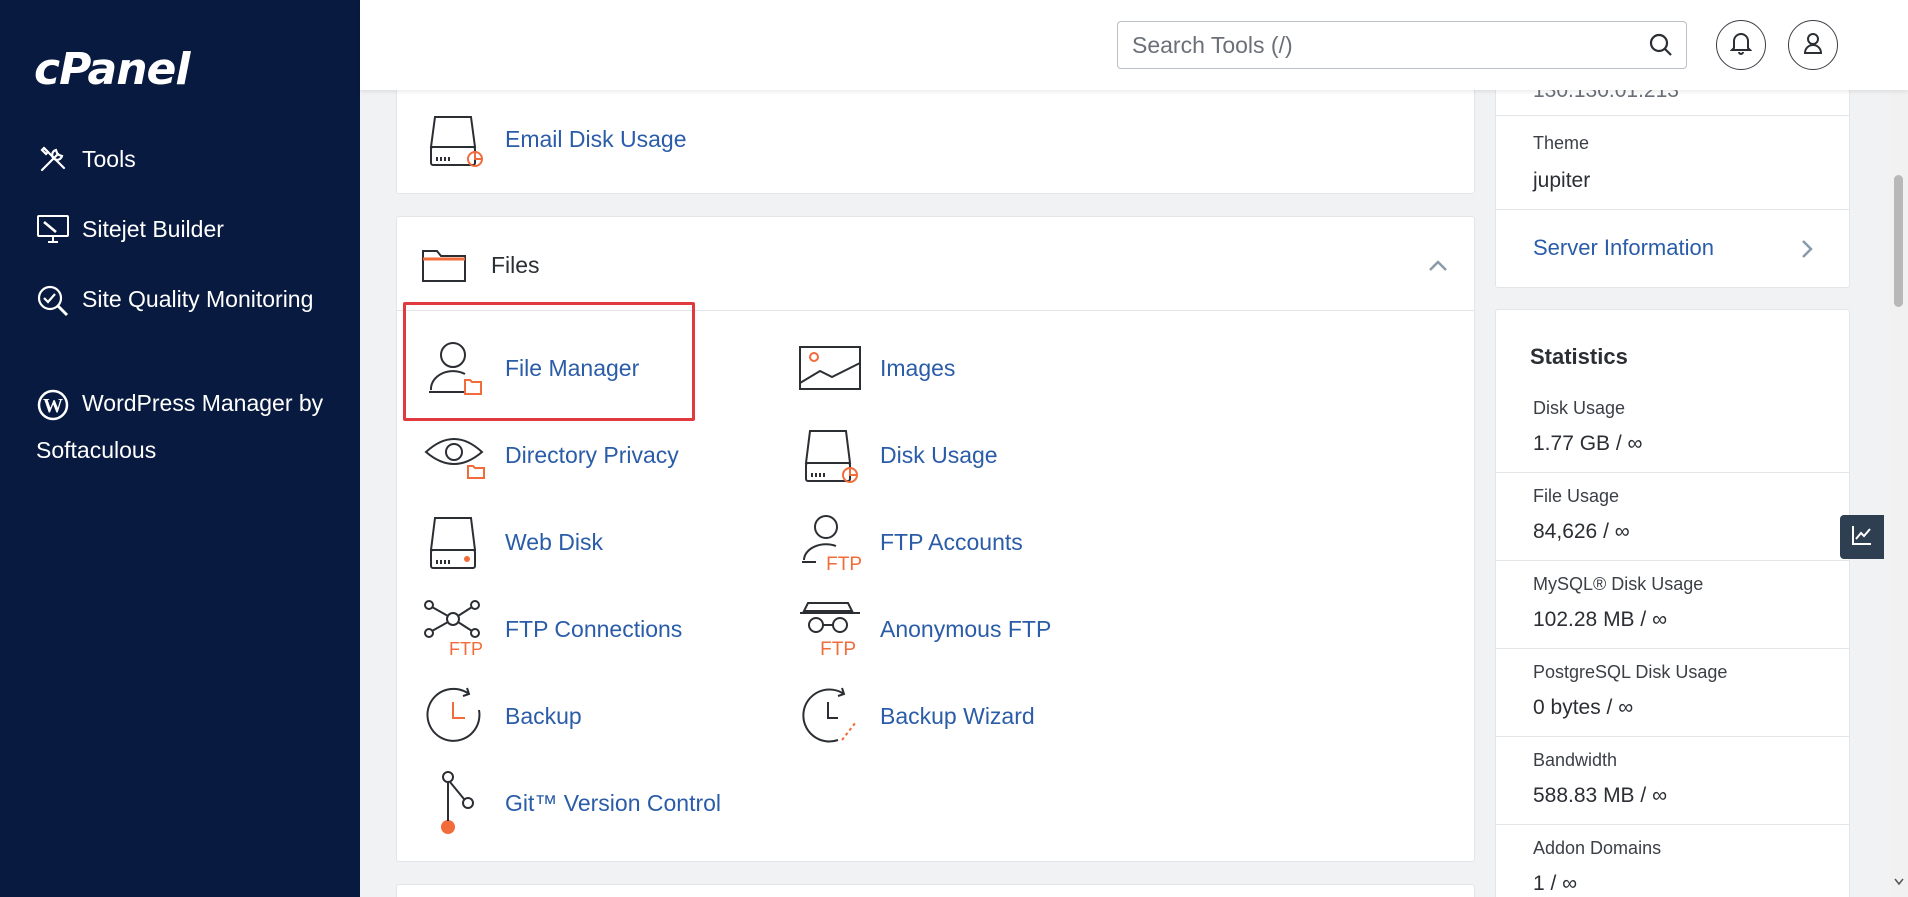  Describe the element at coordinates (830, 716) in the screenshot. I see `clock-wand-icon` at that location.